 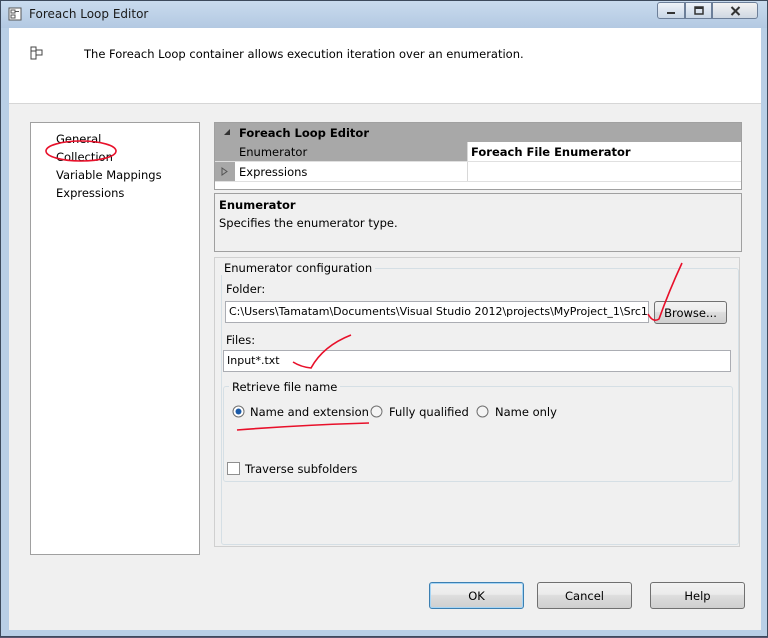 I want to click on radio-name-only, so click(x=482, y=411).